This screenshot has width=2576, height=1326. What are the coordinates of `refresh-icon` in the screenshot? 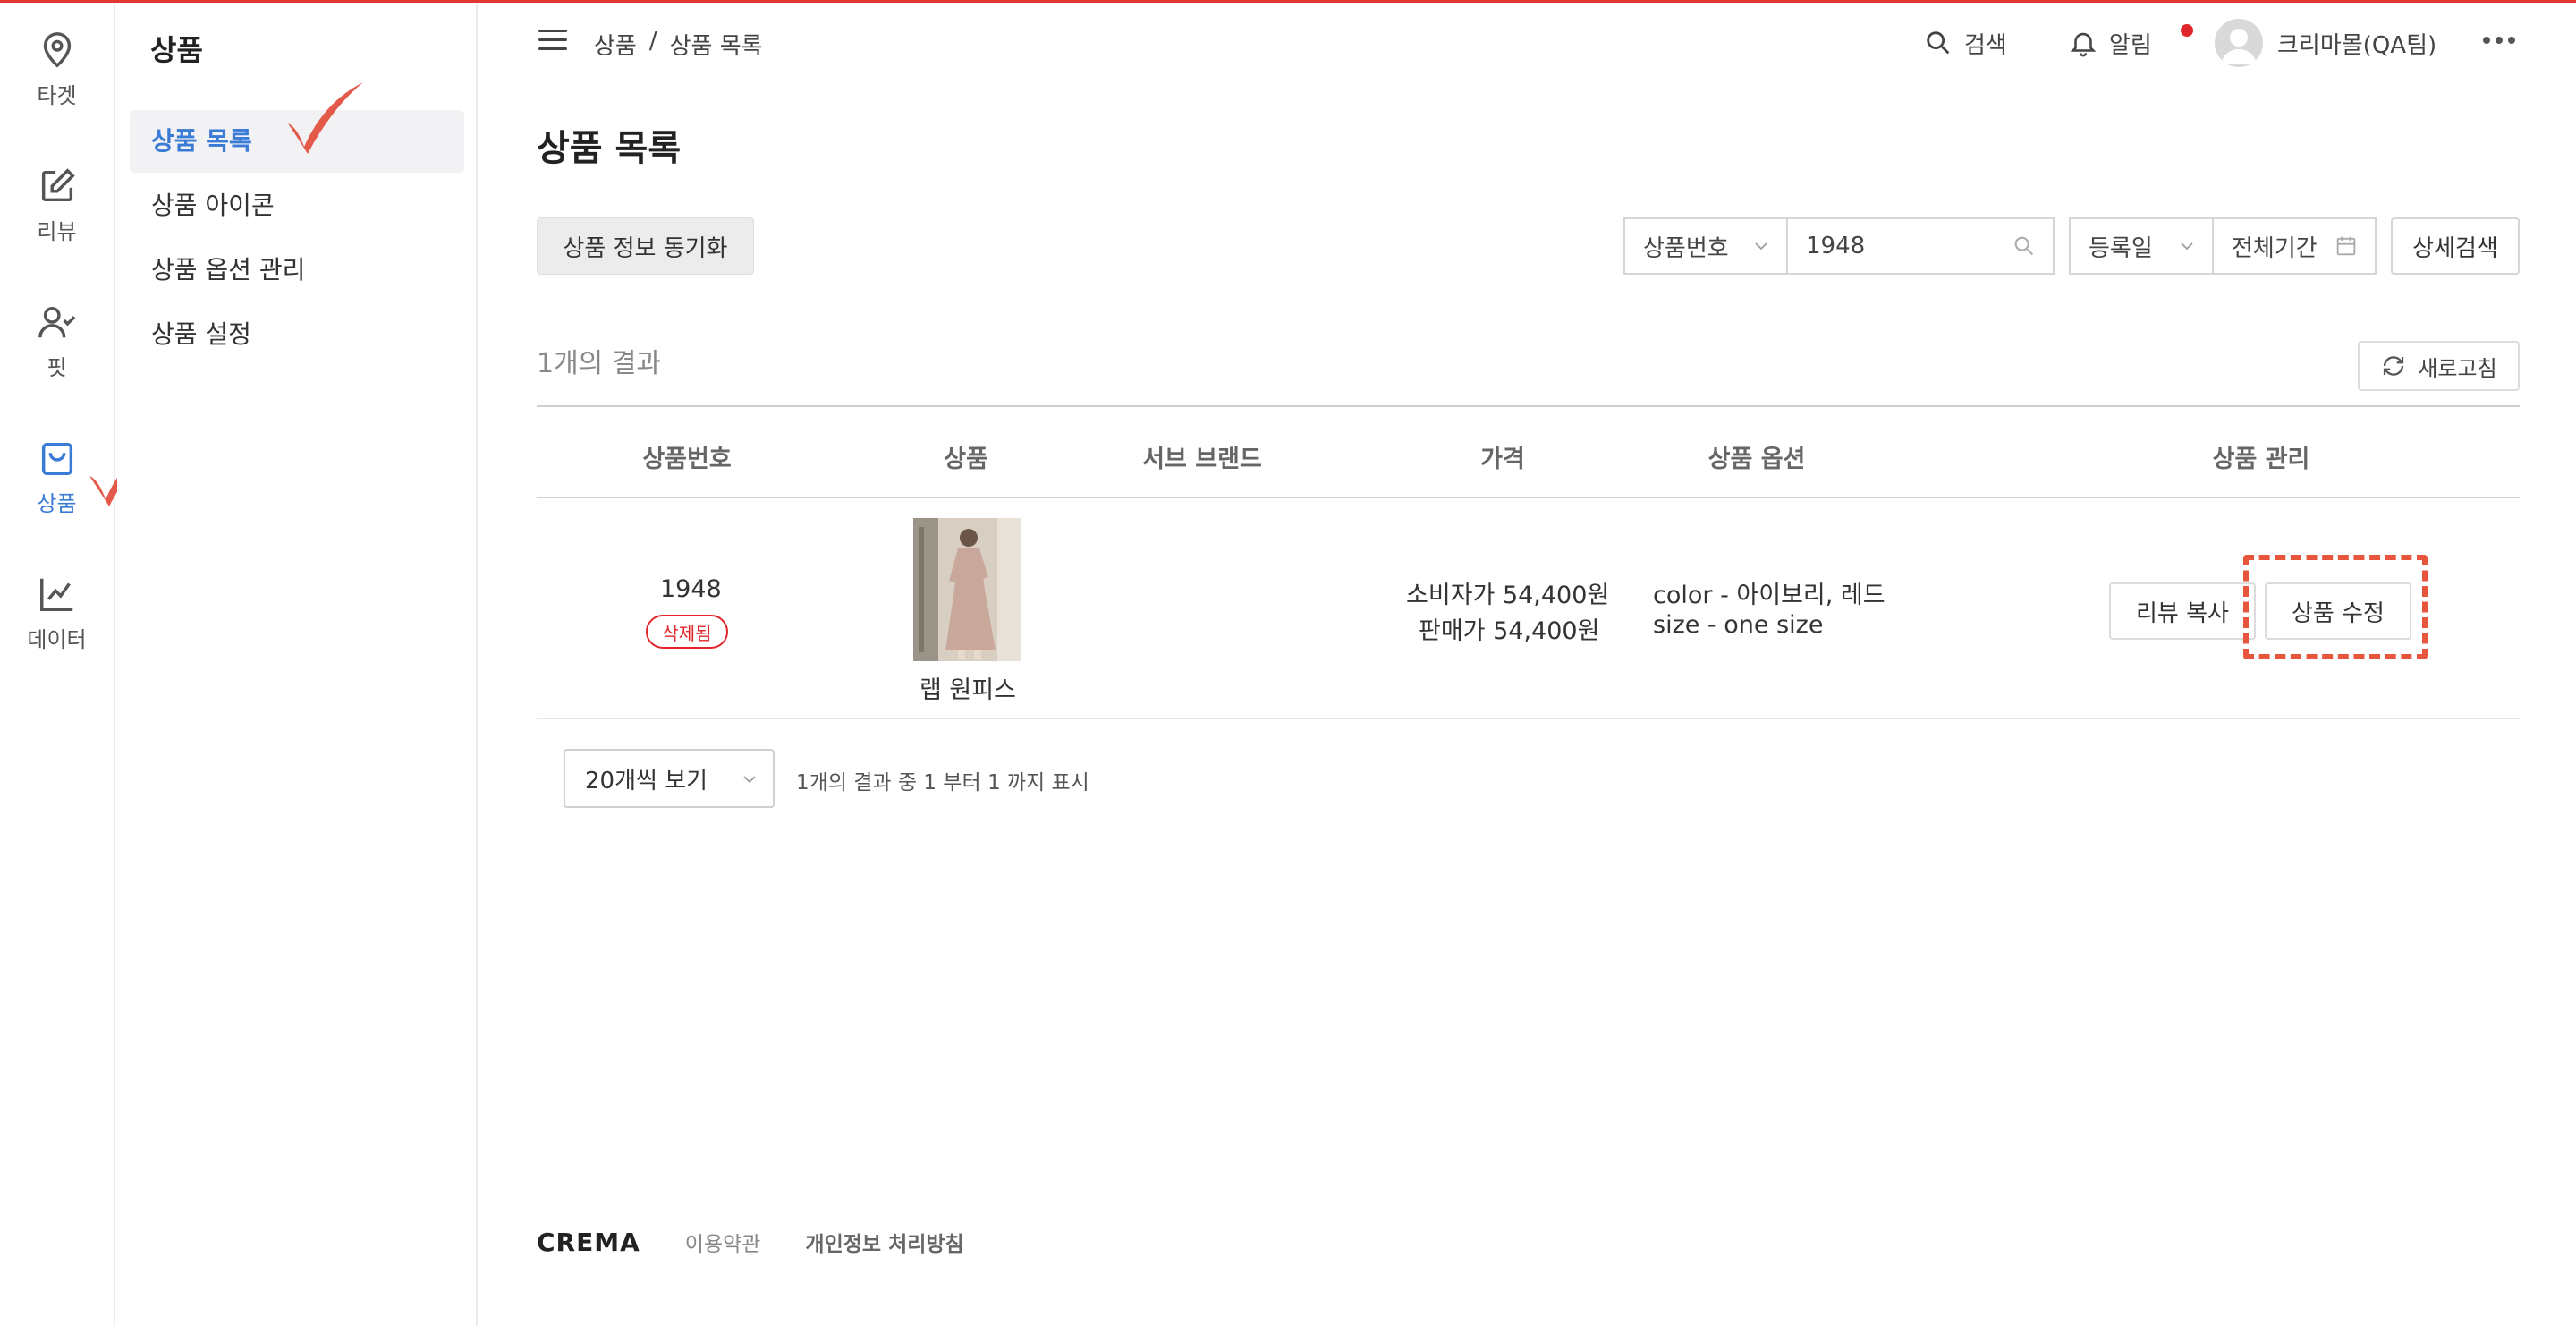 It's located at (2394, 366).